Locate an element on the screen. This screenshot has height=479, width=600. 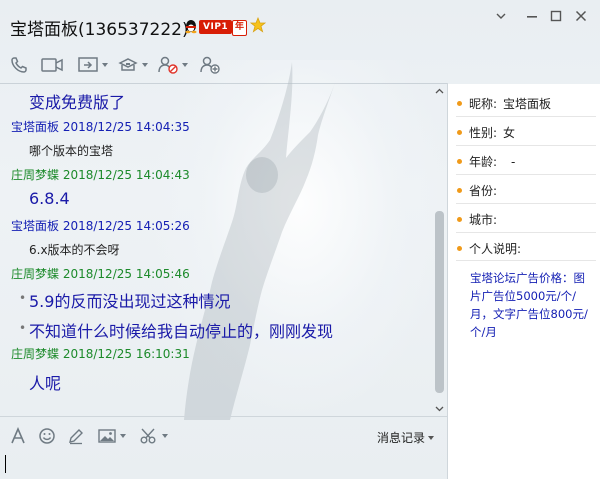
close-icon is located at coordinates (581, 16).